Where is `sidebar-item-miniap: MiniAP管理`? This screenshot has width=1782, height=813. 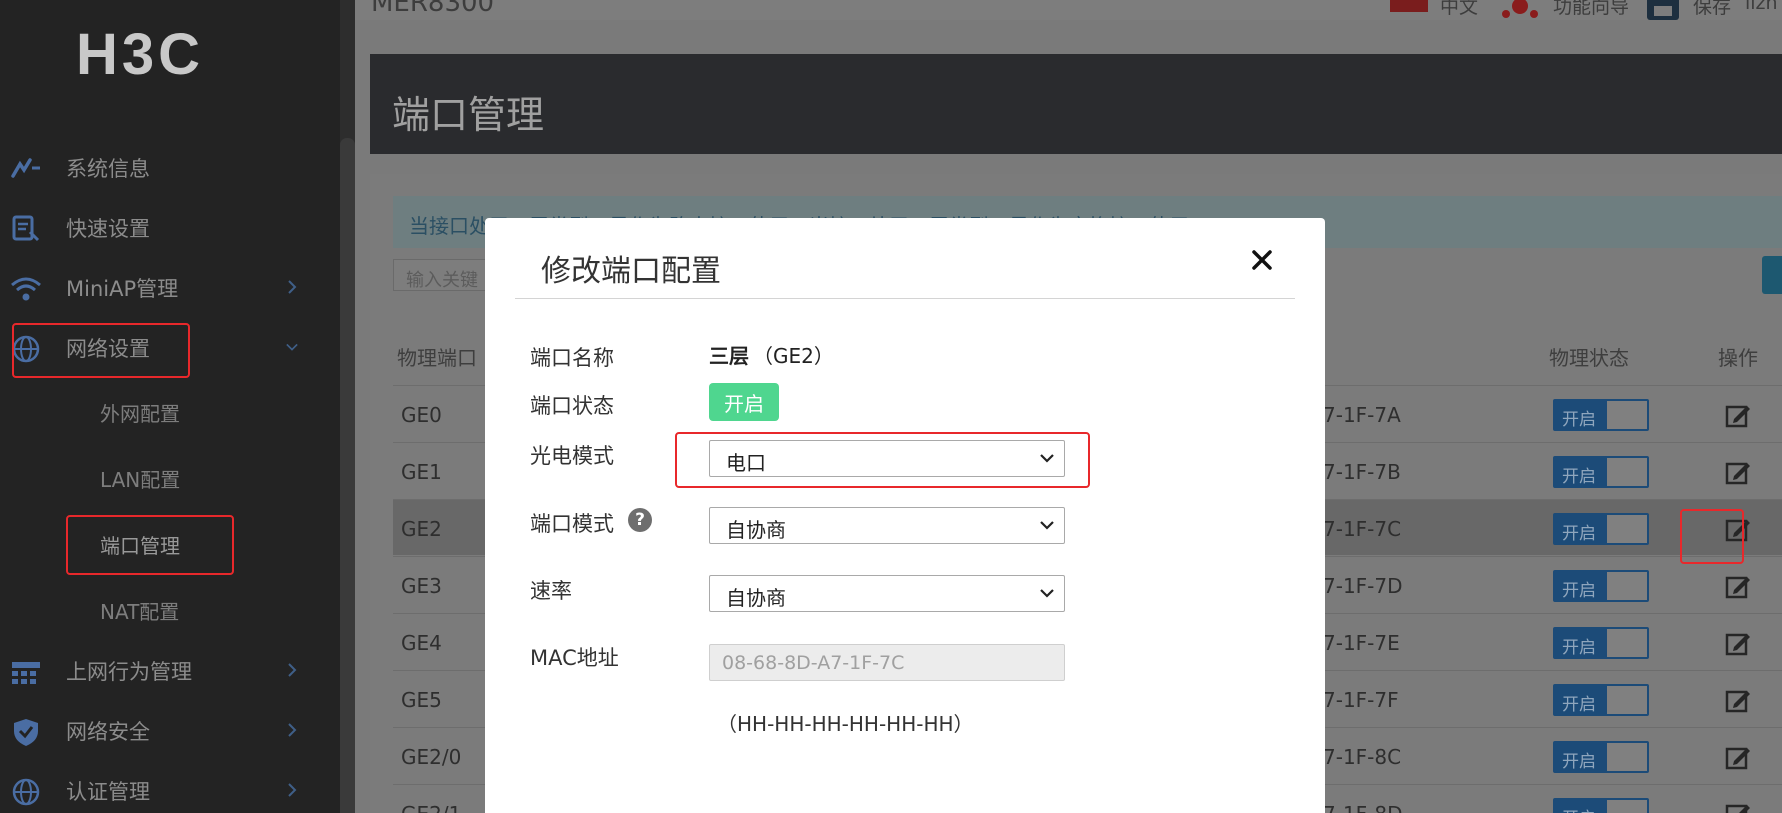 sidebar-item-miniap: MiniAP管理 is located at coordinates (170, 288).